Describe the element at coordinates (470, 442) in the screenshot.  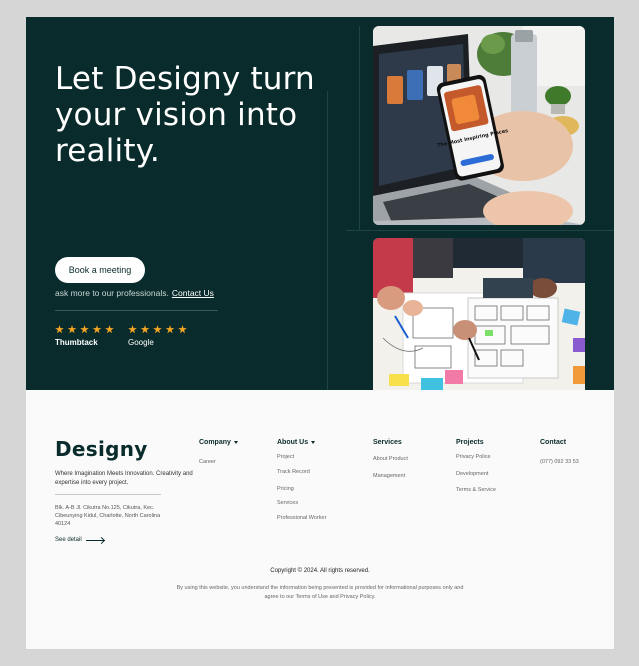
I see `footer-heading-projects: Projects` at that location.